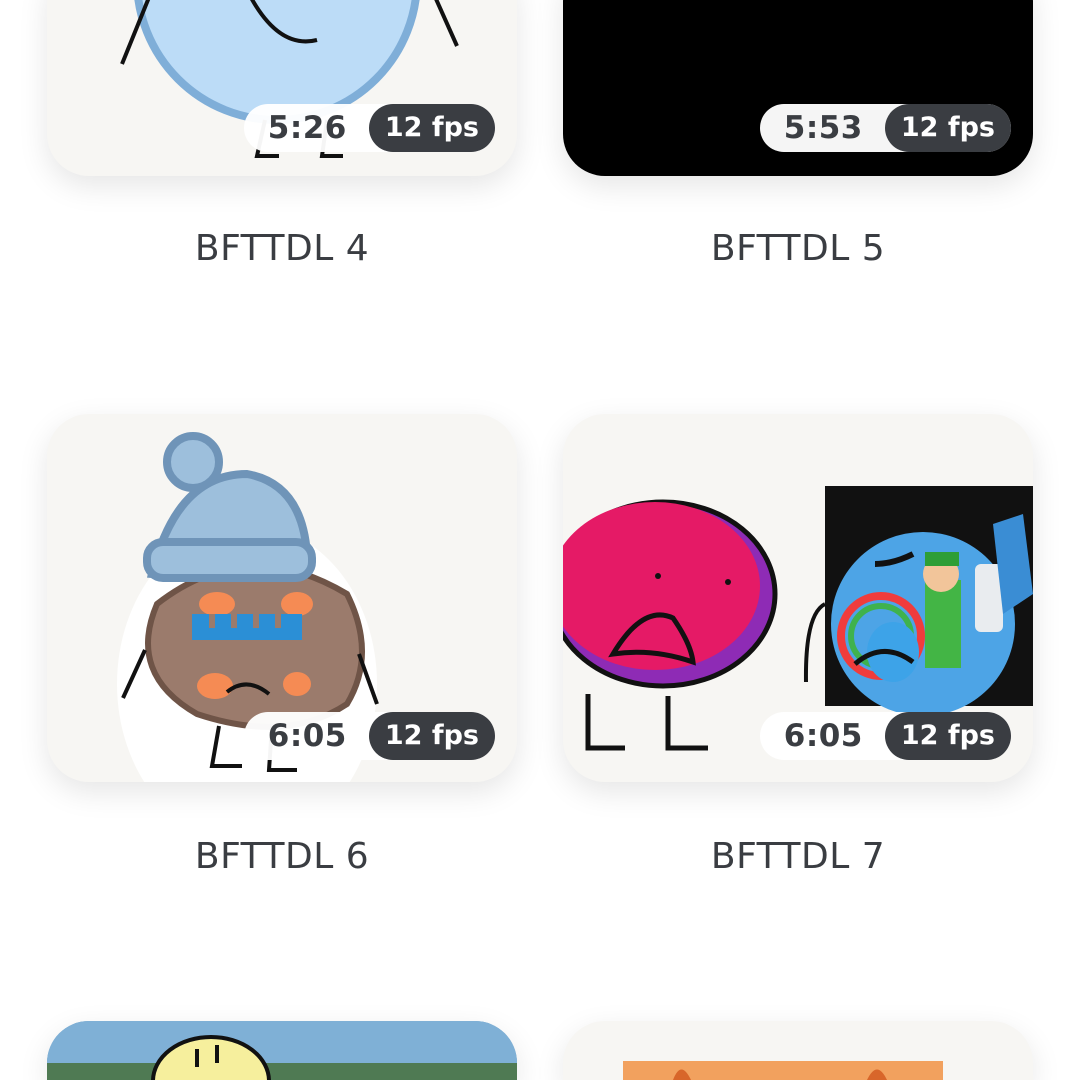 The height and width of the screenshot is (1080, 1080). I want to click on video-title: BFTTDL 7, so click(798, 856).